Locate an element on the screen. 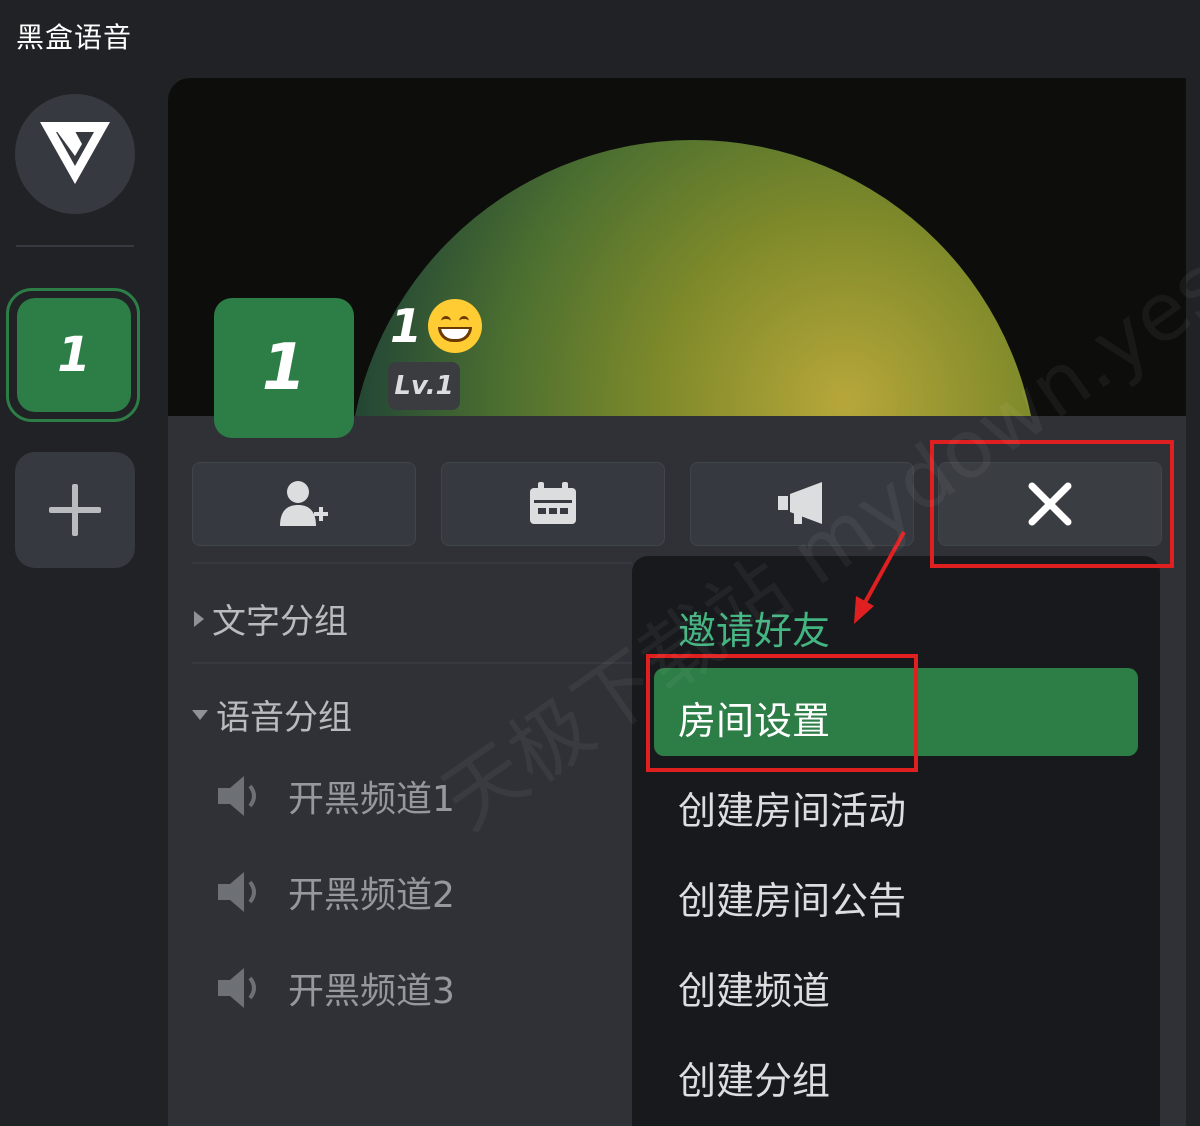 The height and width of the screenshot is (1126, 1200). add-user-icon is located at coordinates (304, 503).